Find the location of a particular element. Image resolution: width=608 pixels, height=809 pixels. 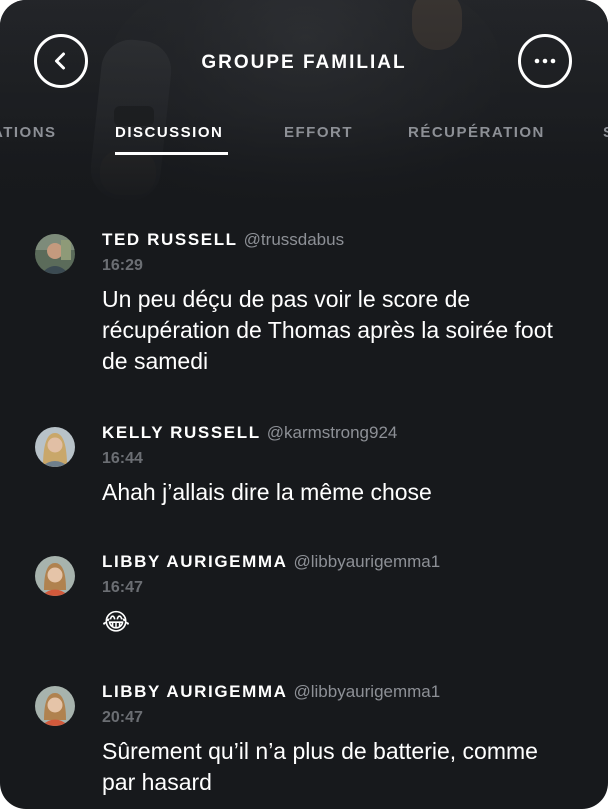

more-horizontal-icon is located at coordinates (545, 61).